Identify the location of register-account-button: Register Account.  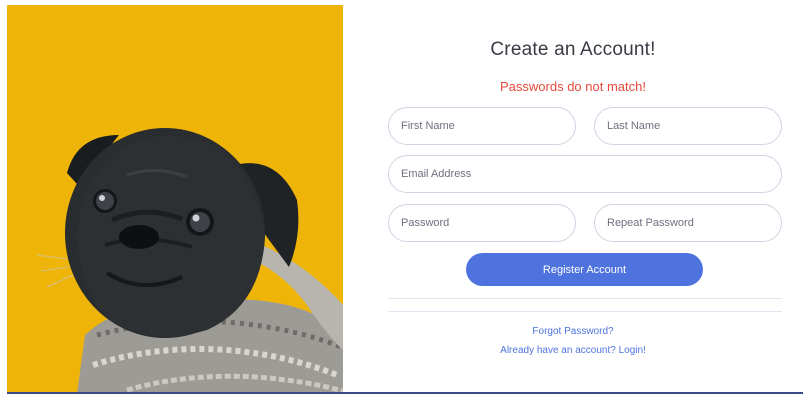
(584, 269).